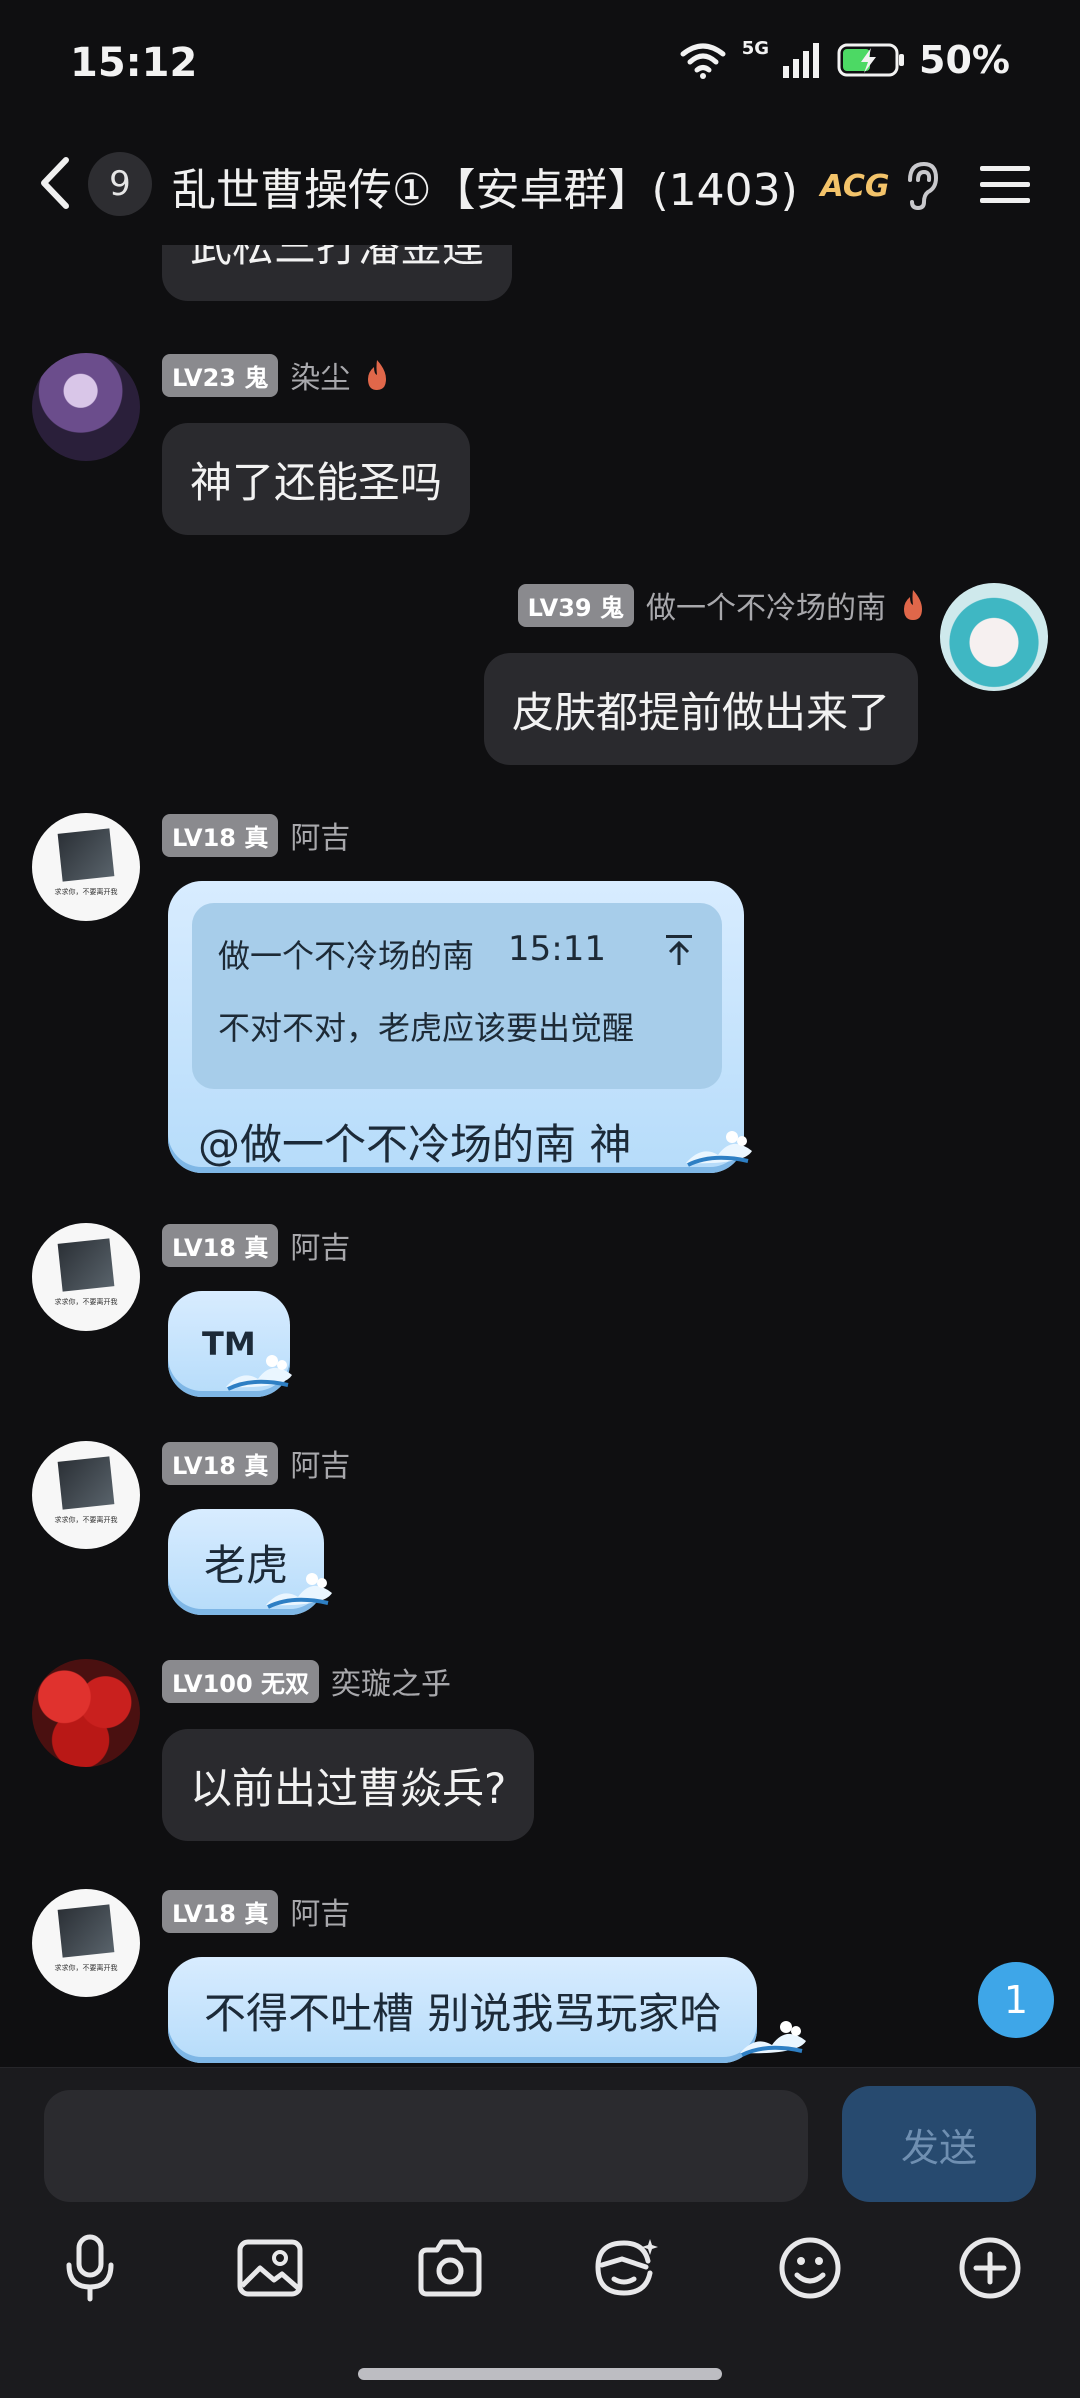 The image size is (1080, 2398). Describe the element at coordinates (320, 375) in the screenshot. I see `sender-name: 染尘` at that location.